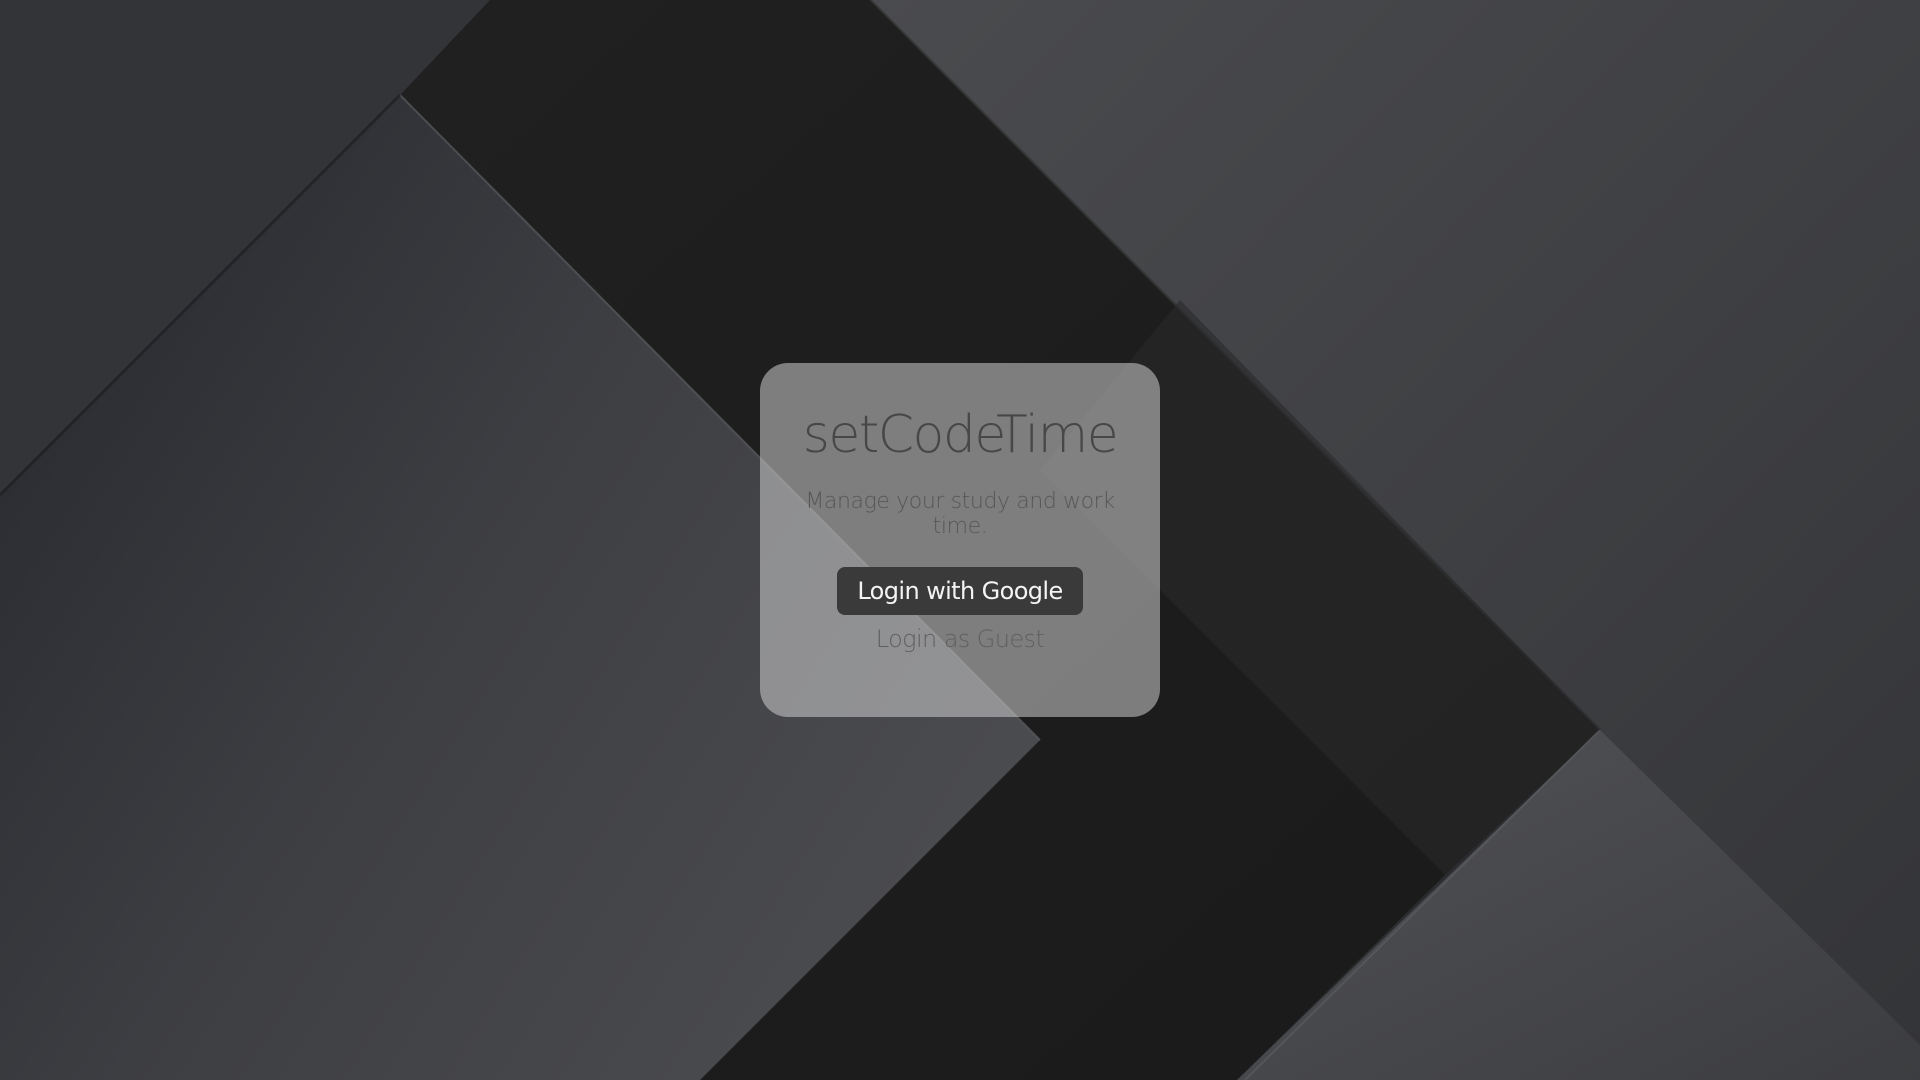 Image resolution: width=1920 pixels, height=1080 pixels. What do you see at coordinates (960, 591) in the screenshot?
I see `login-with-google-button: Login with Google` at bounding box center [960, 591].